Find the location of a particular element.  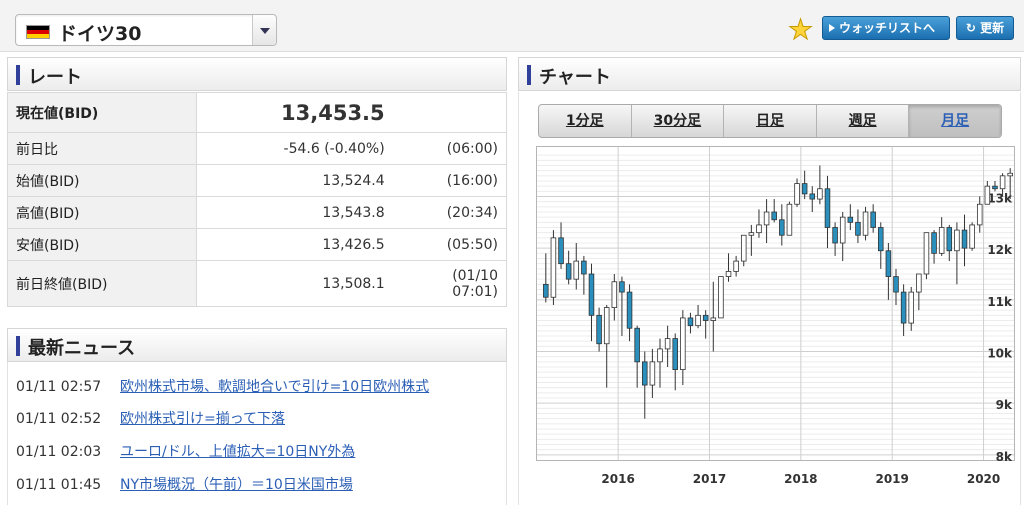

list-item: 01/11 02:52 欧州株式引け=揃って下落 is located at coordinates (150, 418).